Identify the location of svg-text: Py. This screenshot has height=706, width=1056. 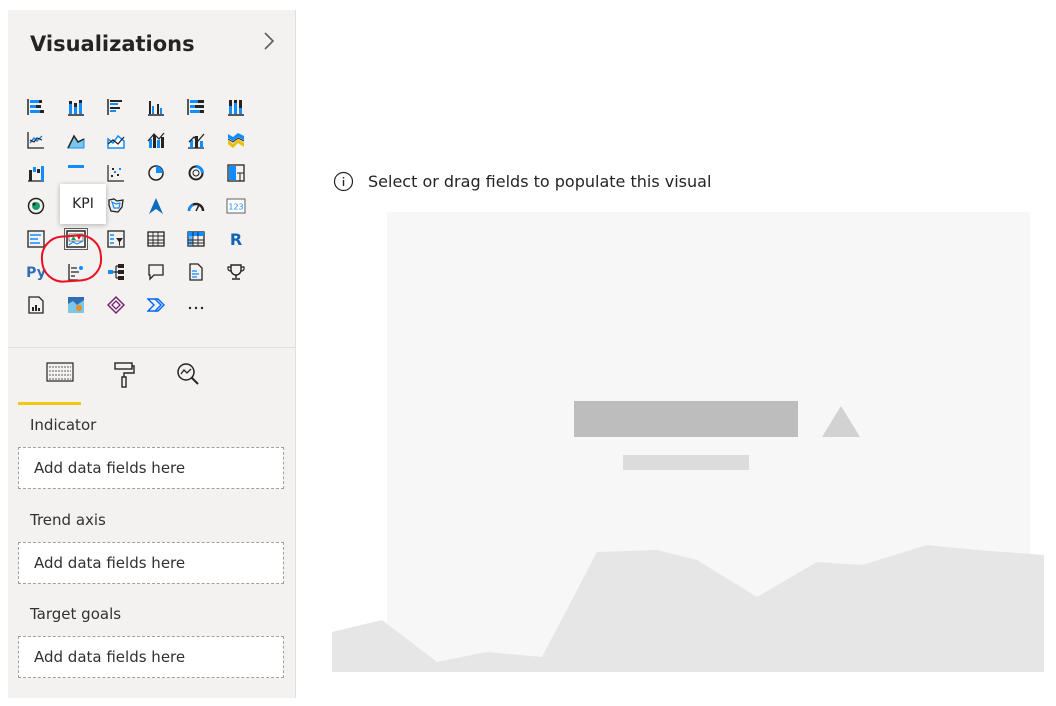
(36, 273).